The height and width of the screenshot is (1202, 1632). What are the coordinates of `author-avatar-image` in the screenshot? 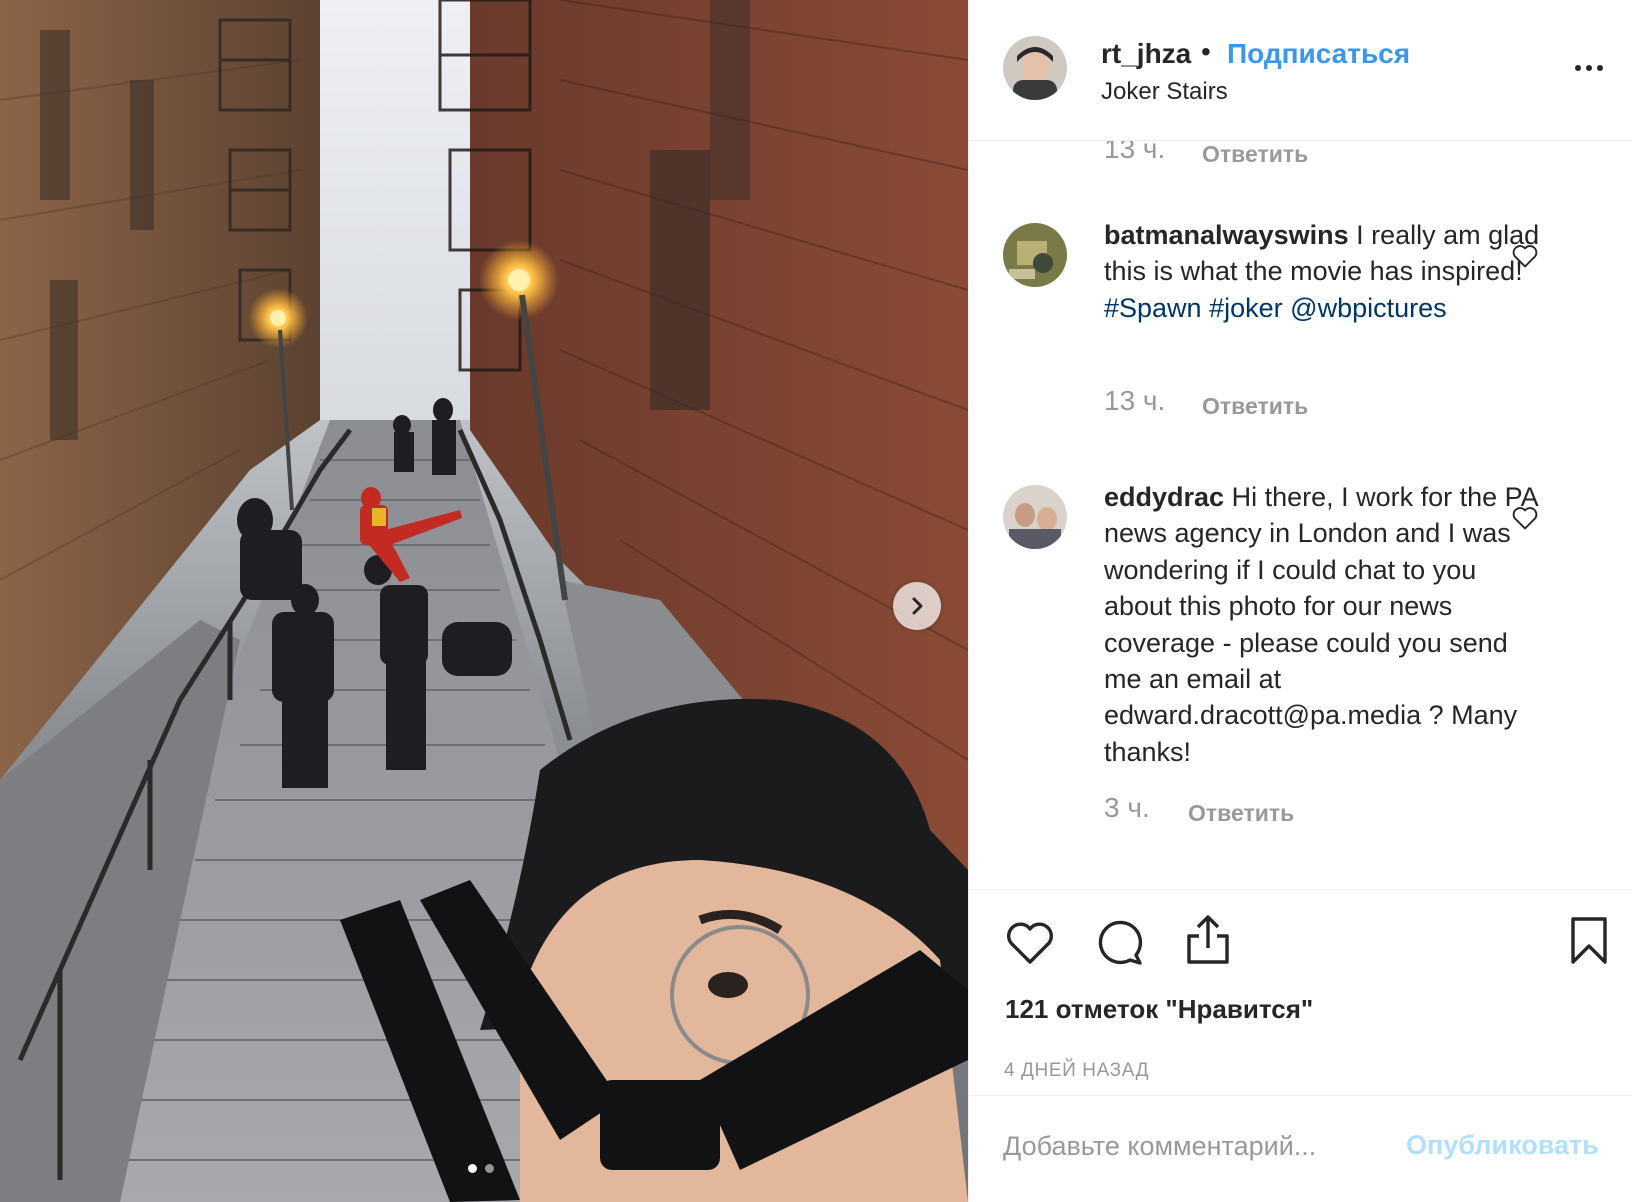 It's located at (1035, 68).